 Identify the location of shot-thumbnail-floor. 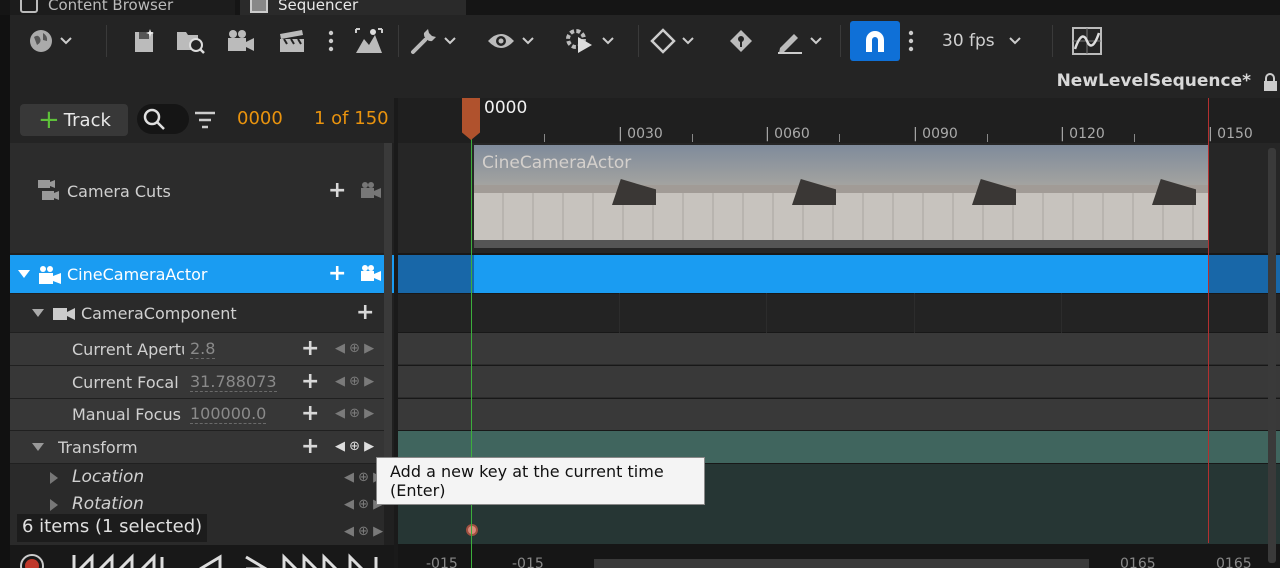
(841, 216).